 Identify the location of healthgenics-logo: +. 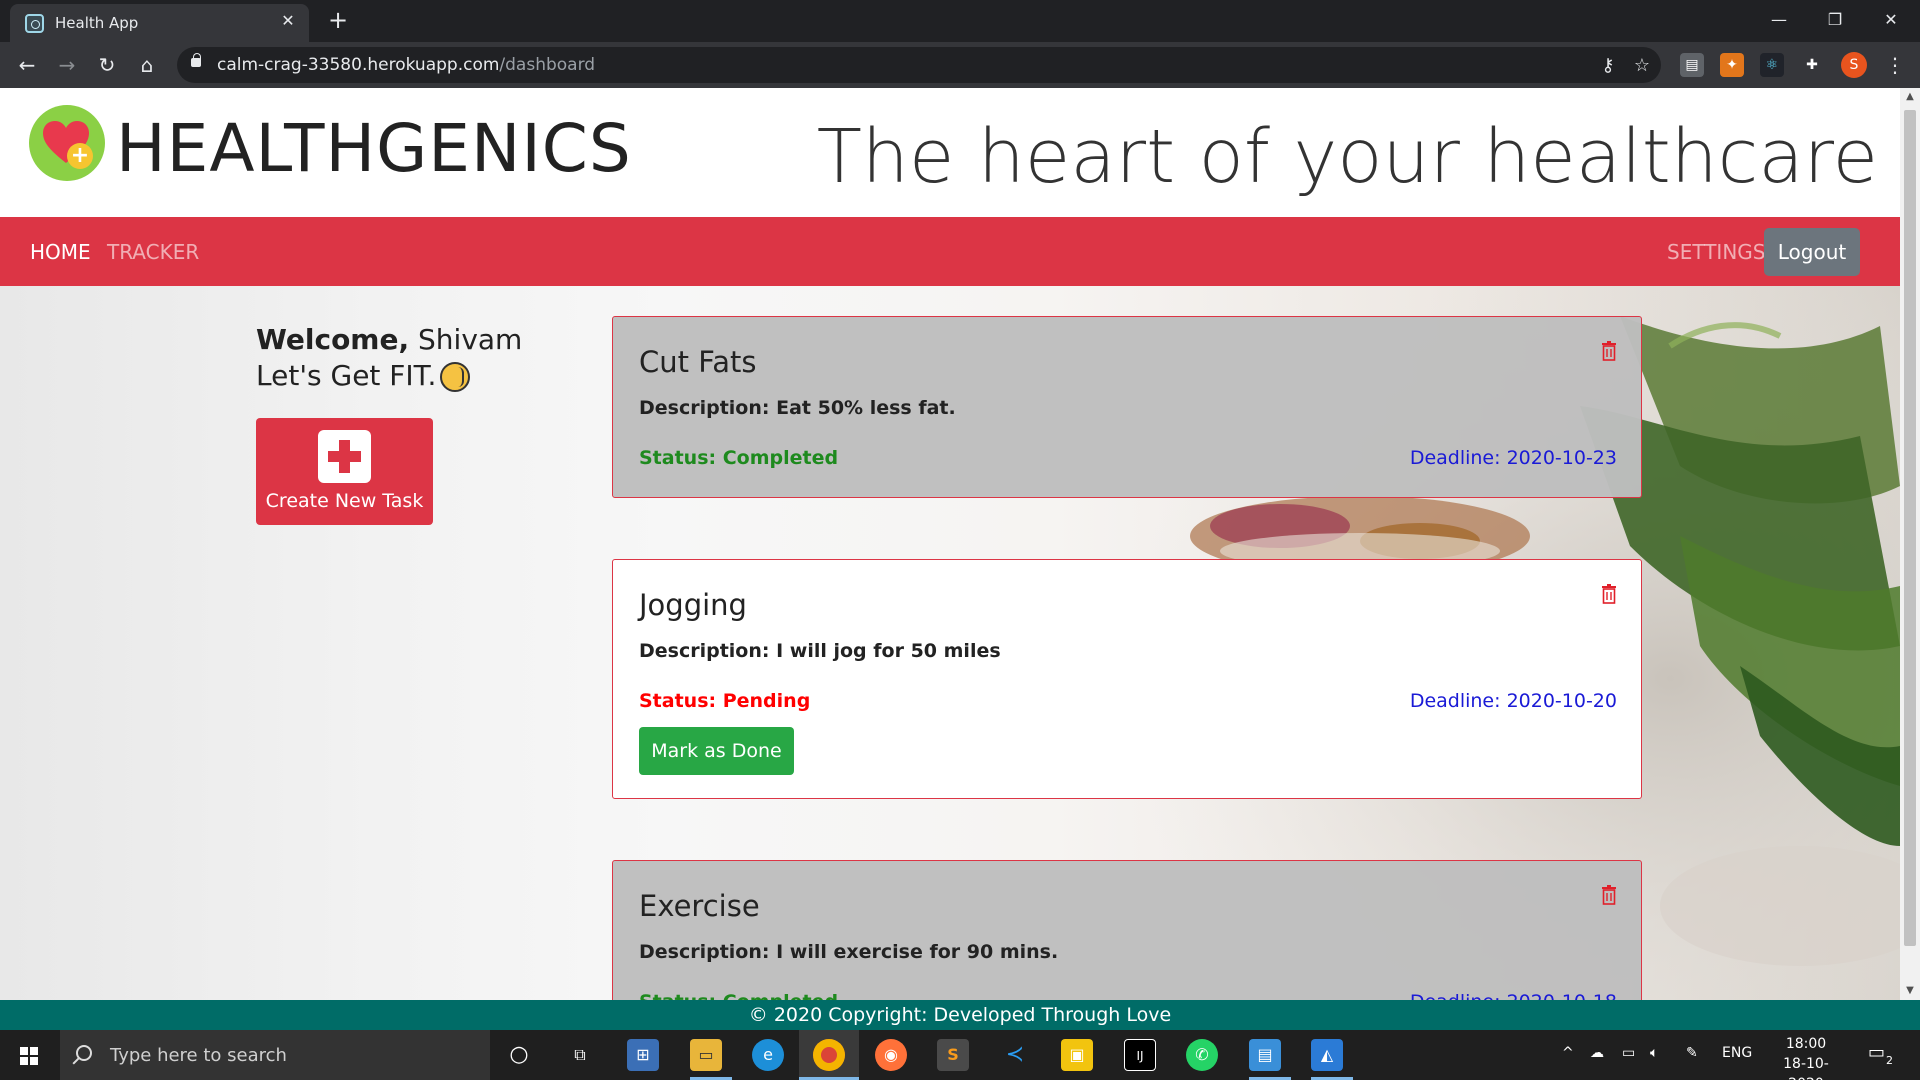
(67, 143).